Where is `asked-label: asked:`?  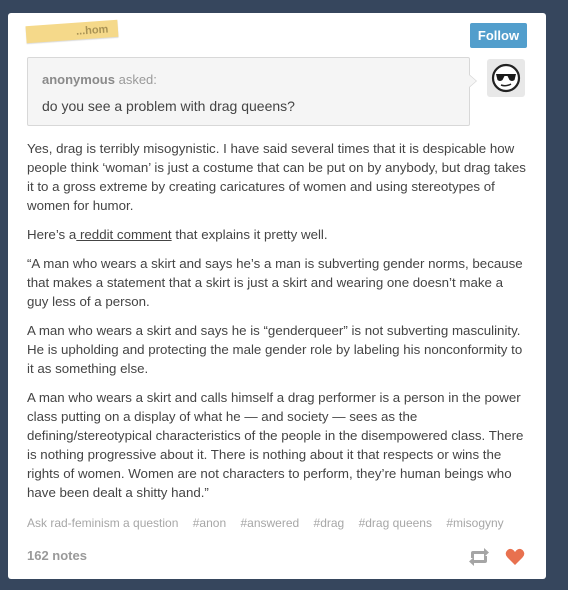 asked-label: asked: is located at coordinates (137, 79).